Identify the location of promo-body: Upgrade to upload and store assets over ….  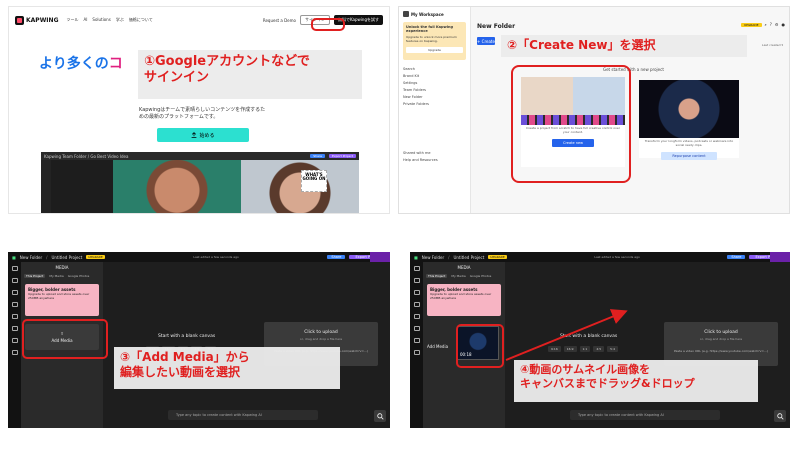
(59, 296).